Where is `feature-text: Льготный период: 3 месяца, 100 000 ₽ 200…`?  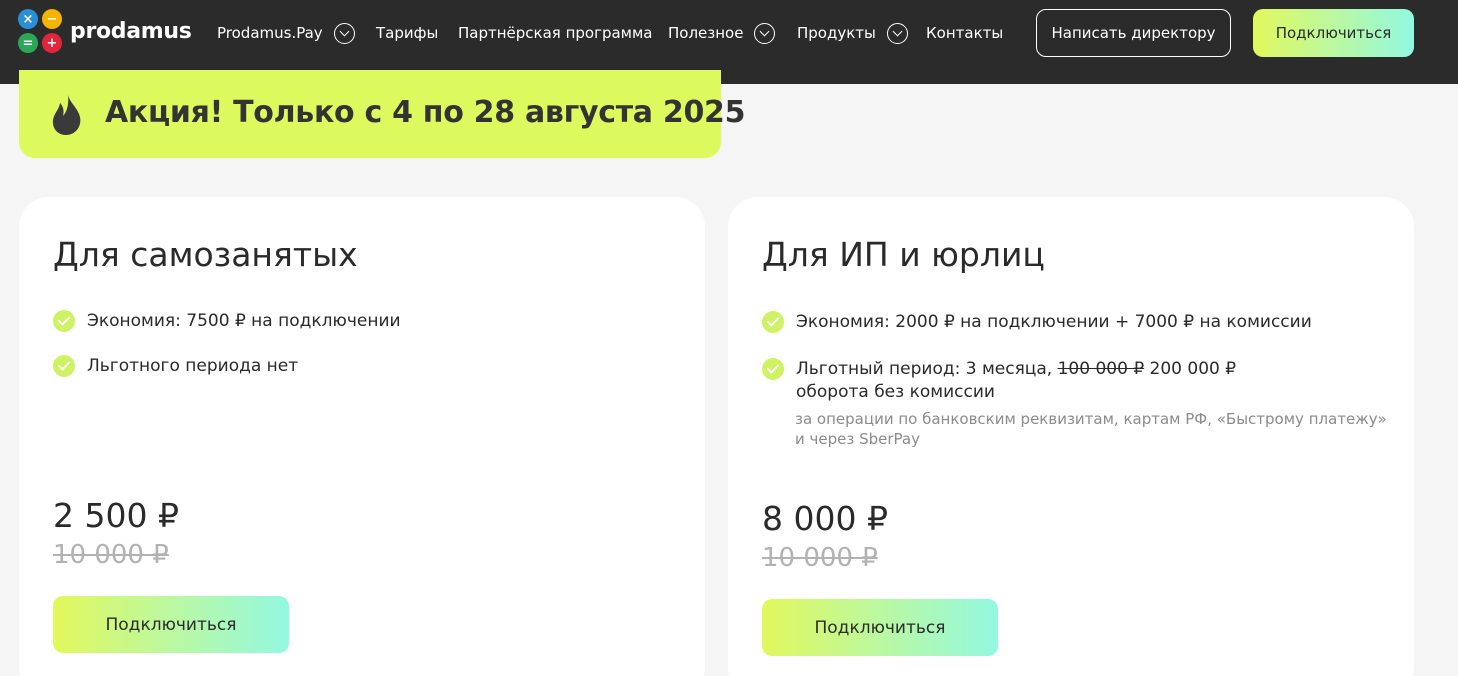 feature-text: Льготный период: 3 месяца, 100 000 ₽ 200… is located at coordinates (1016, 381).